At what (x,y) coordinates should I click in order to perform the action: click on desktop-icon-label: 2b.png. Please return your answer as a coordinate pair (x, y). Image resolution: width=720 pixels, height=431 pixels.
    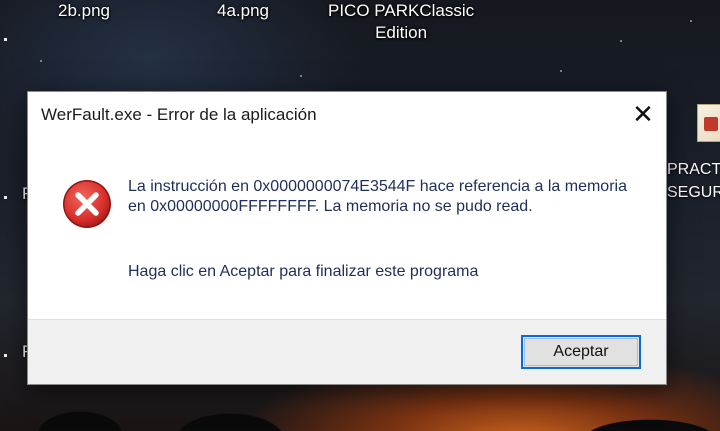
    Looking at the image, I should click on (84, 10).